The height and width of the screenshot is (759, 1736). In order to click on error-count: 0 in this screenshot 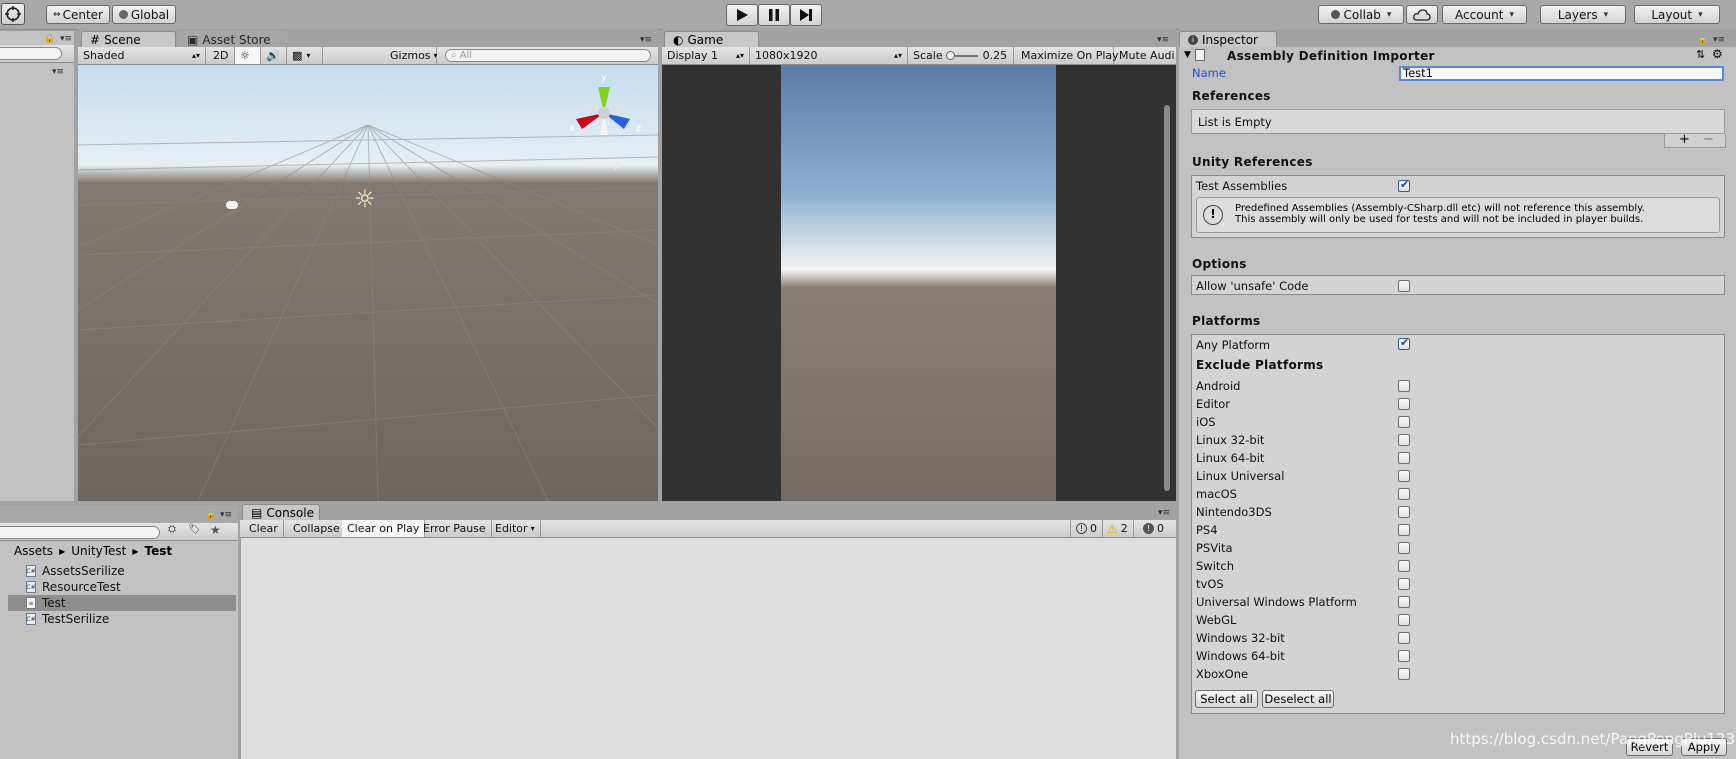, I will do `click(1160, 528)`.